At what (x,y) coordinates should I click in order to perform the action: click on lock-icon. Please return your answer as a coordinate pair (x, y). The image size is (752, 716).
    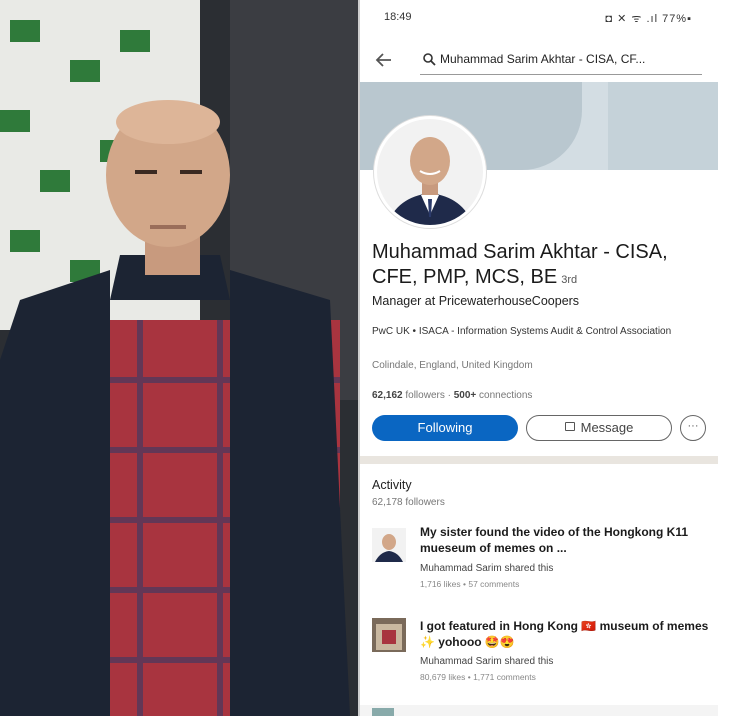
    Looking at the image, I should click on (569, 426).